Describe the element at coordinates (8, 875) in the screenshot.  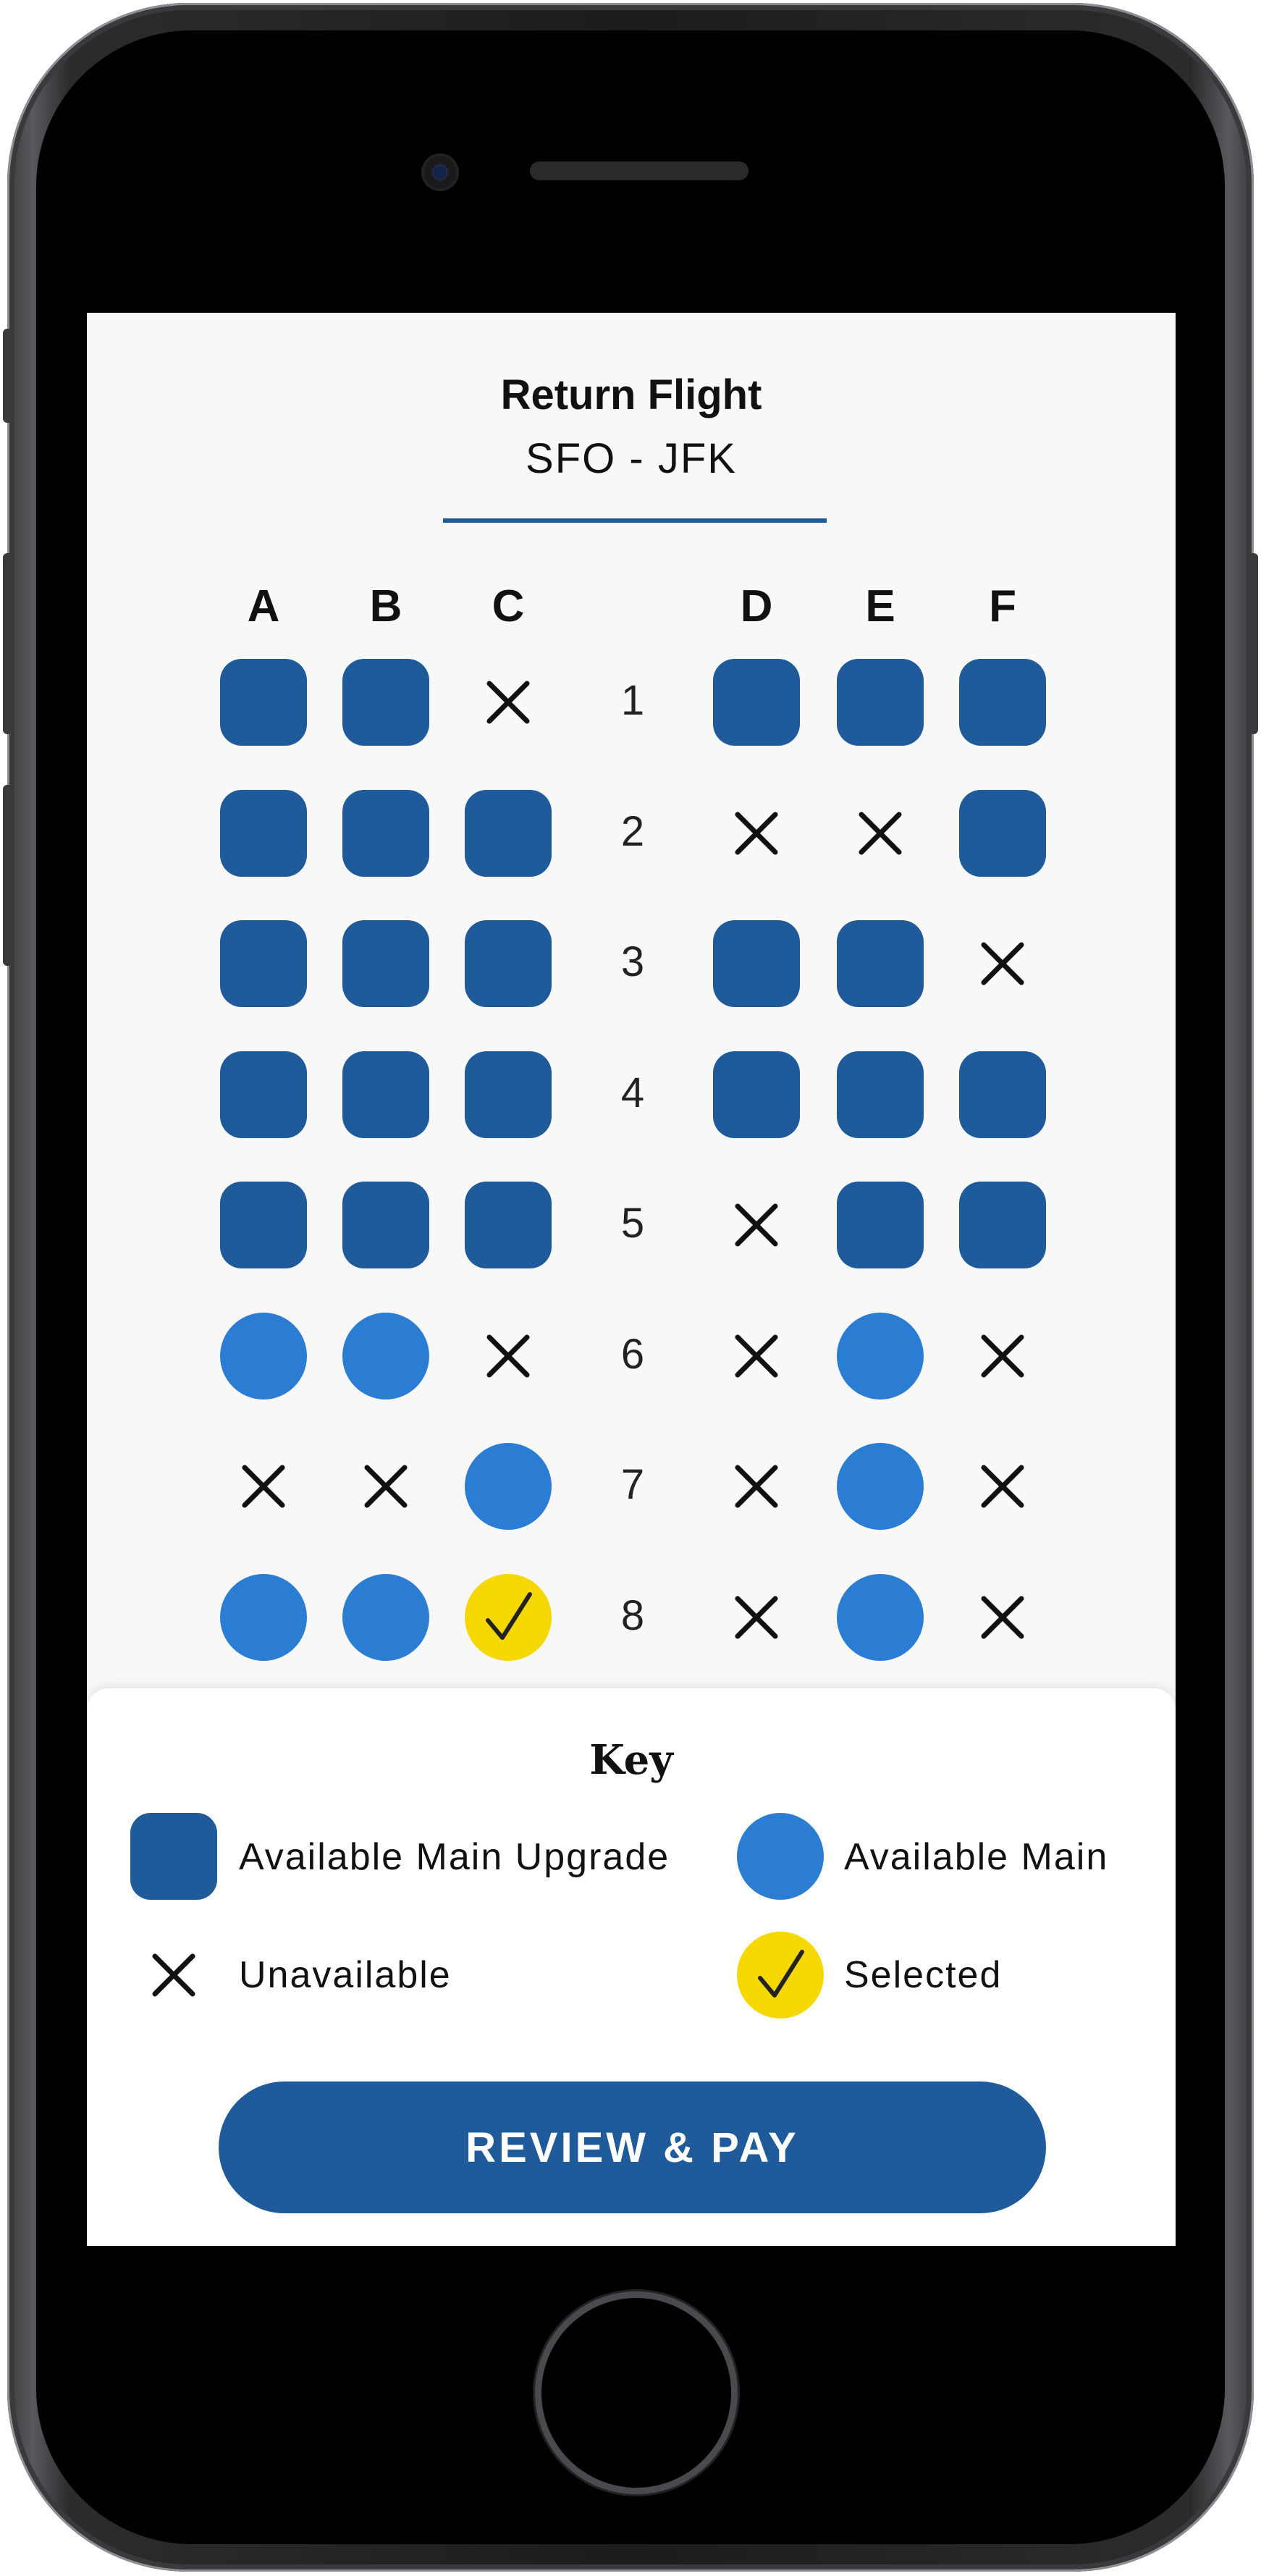
I see `volume-down-button` at that location.